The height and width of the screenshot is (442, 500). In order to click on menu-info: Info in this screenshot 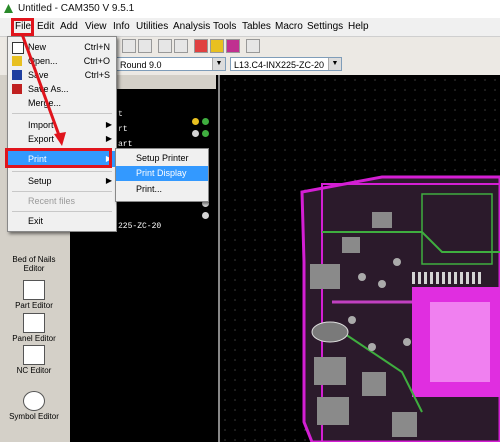, I will do `click(121, 26)`.